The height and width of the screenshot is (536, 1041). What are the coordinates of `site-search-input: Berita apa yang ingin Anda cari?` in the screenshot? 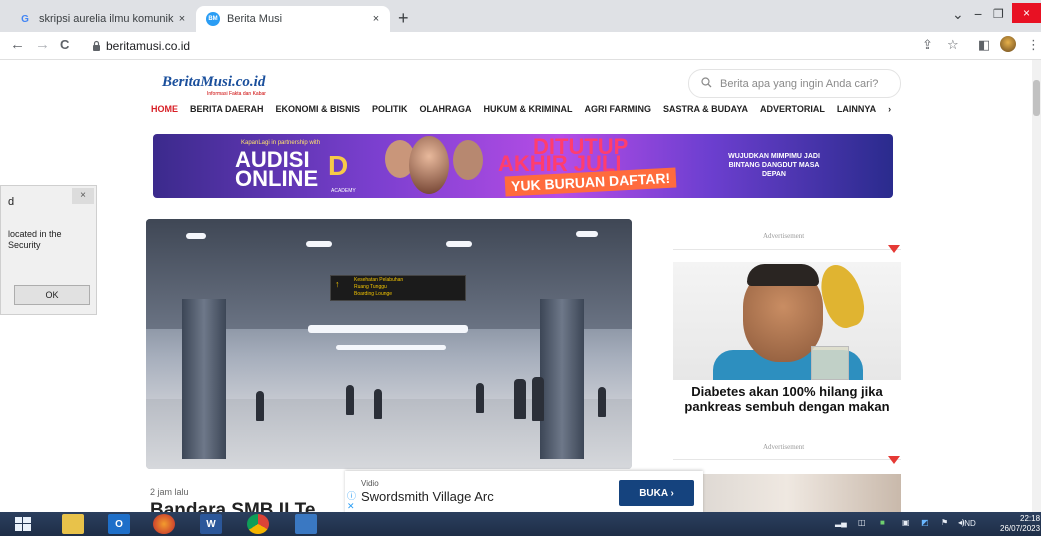 It's located at (794, 83).